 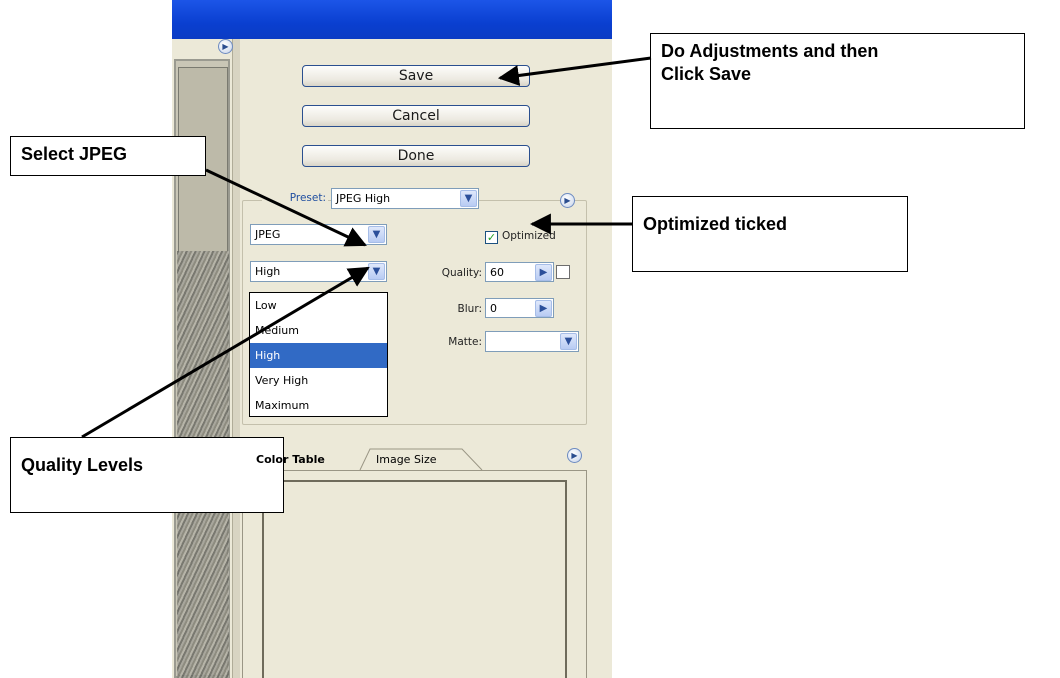 I want to click on arrow-to-quality, so click(x=225, y=352).